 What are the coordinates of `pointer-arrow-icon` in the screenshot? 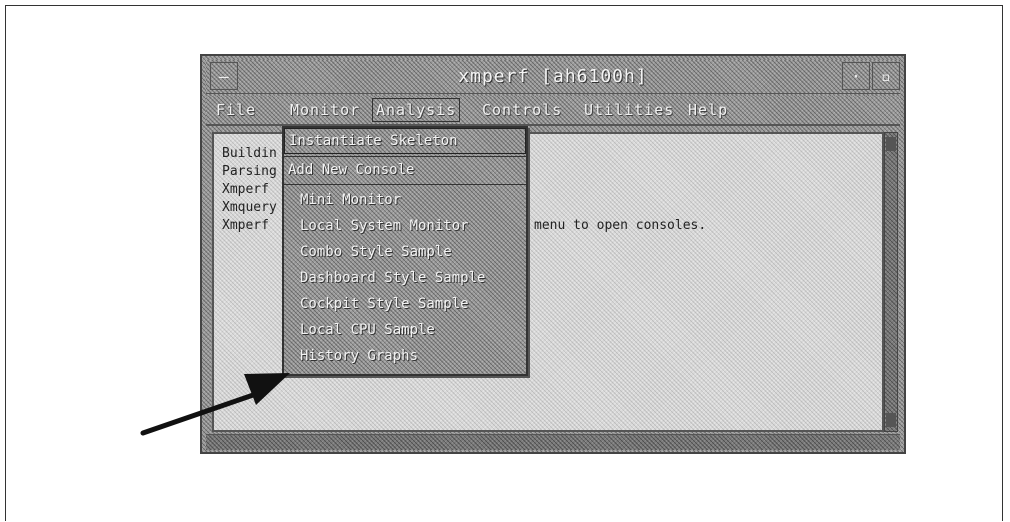 It's located at (215, 404).